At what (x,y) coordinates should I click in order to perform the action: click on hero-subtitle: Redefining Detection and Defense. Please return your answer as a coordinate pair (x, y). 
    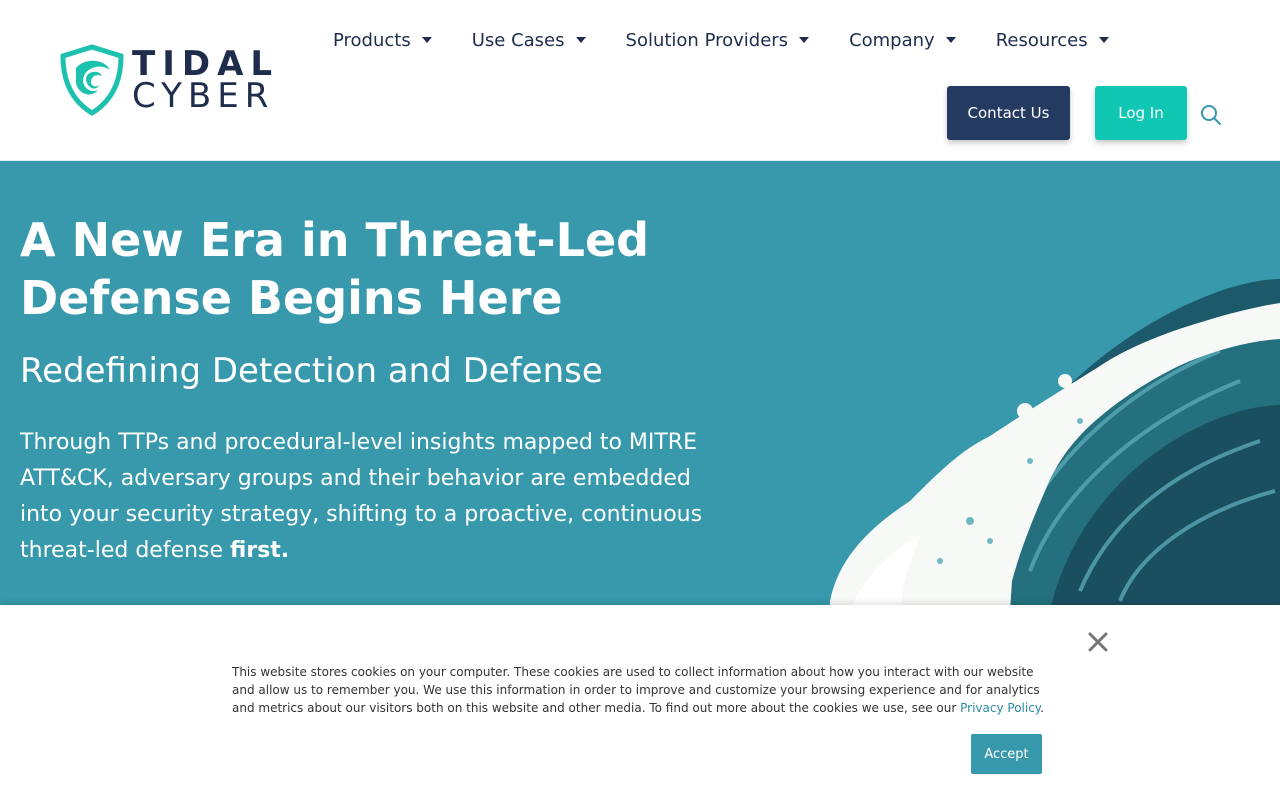
    Looking at the image, I should click on (311, 371).